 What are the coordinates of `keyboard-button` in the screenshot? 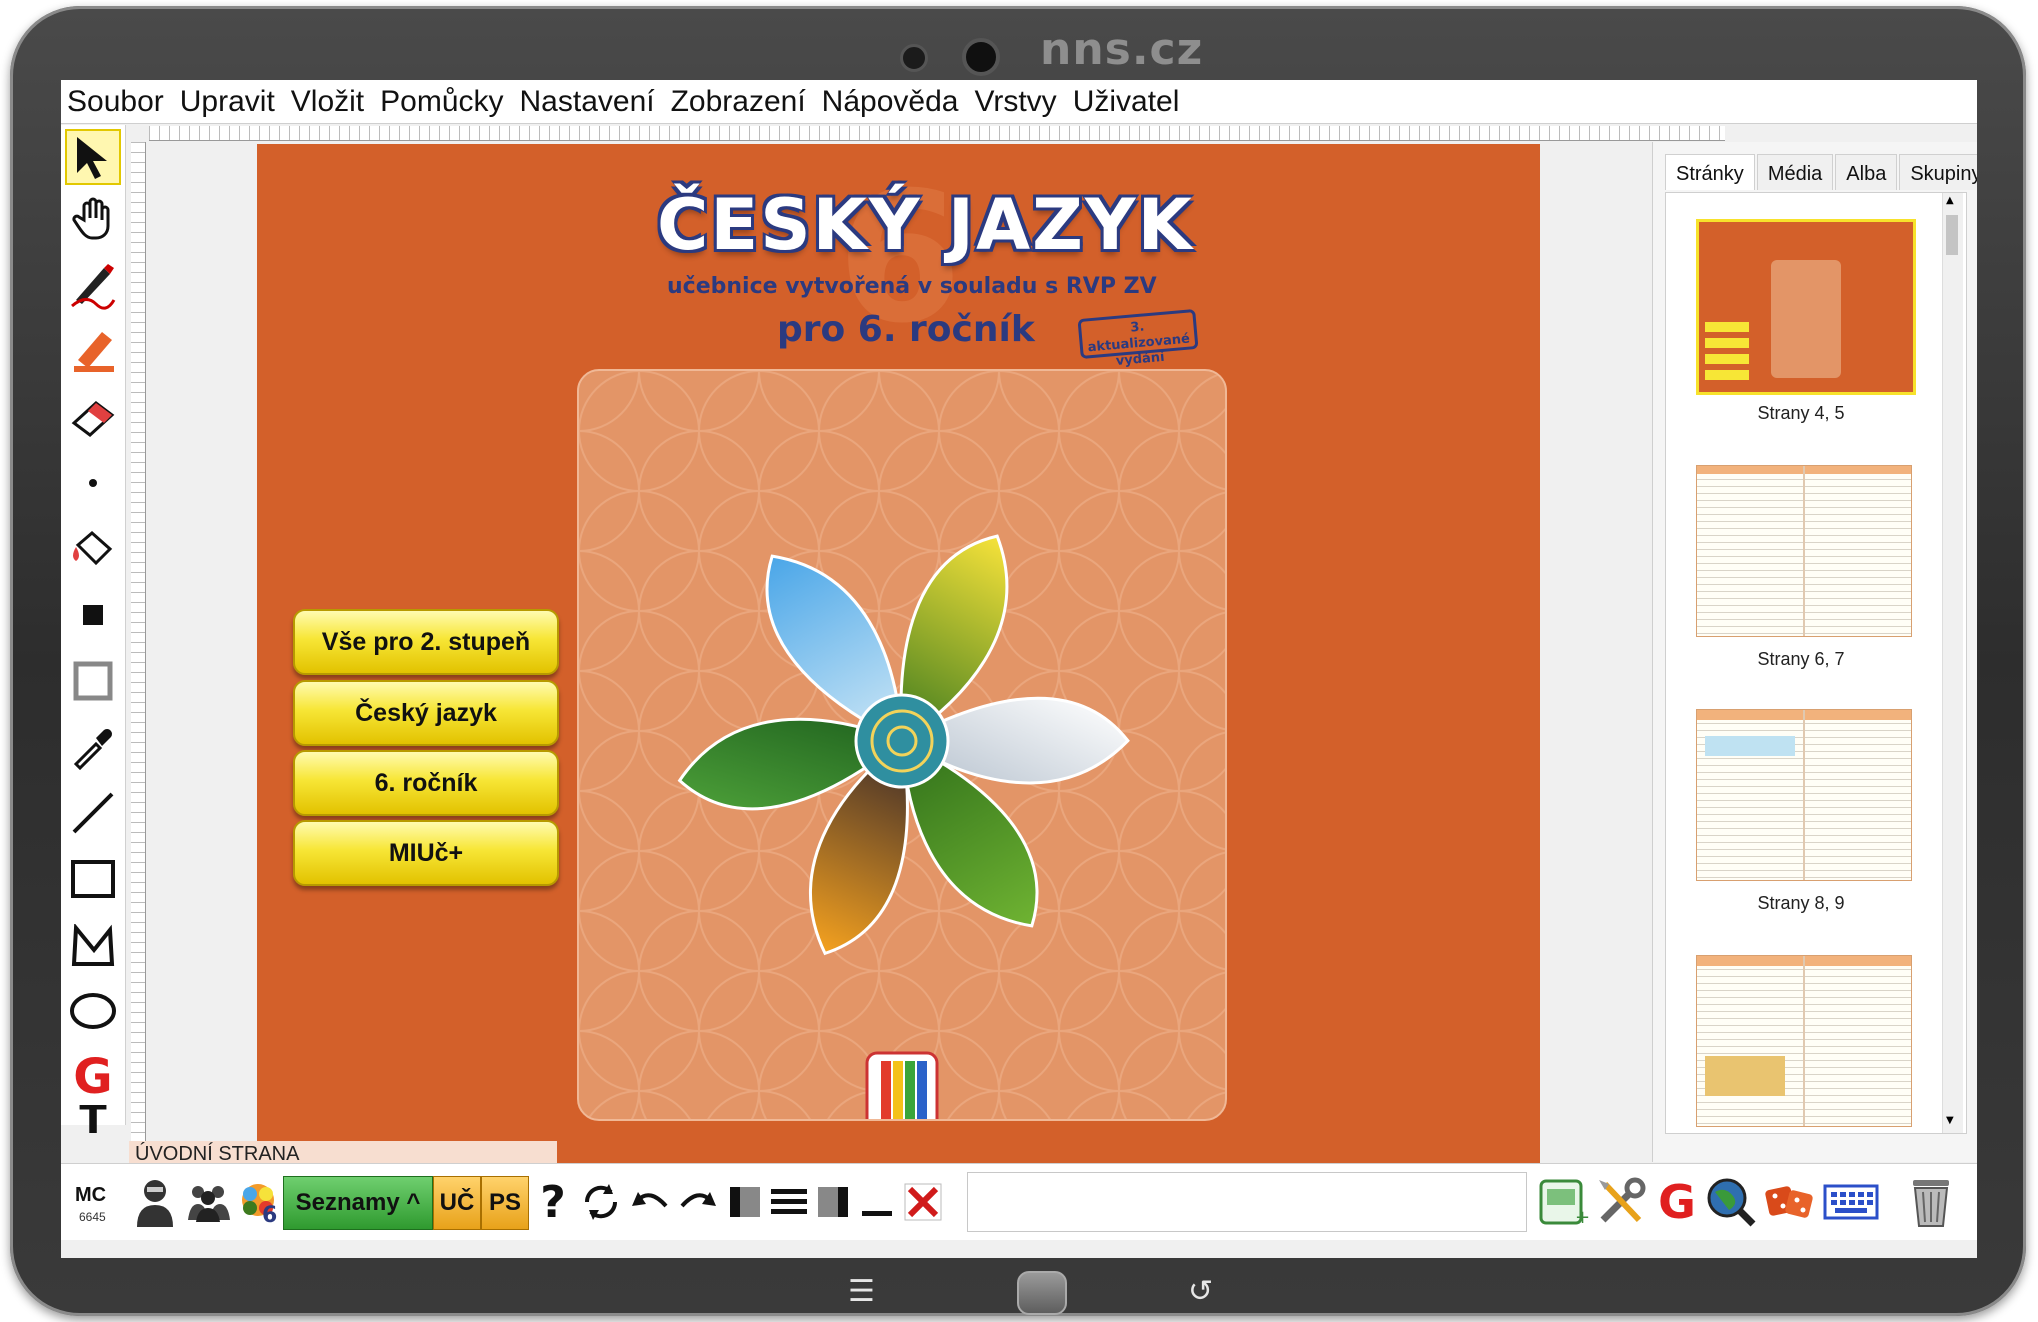 It's located at (1851, 1202).